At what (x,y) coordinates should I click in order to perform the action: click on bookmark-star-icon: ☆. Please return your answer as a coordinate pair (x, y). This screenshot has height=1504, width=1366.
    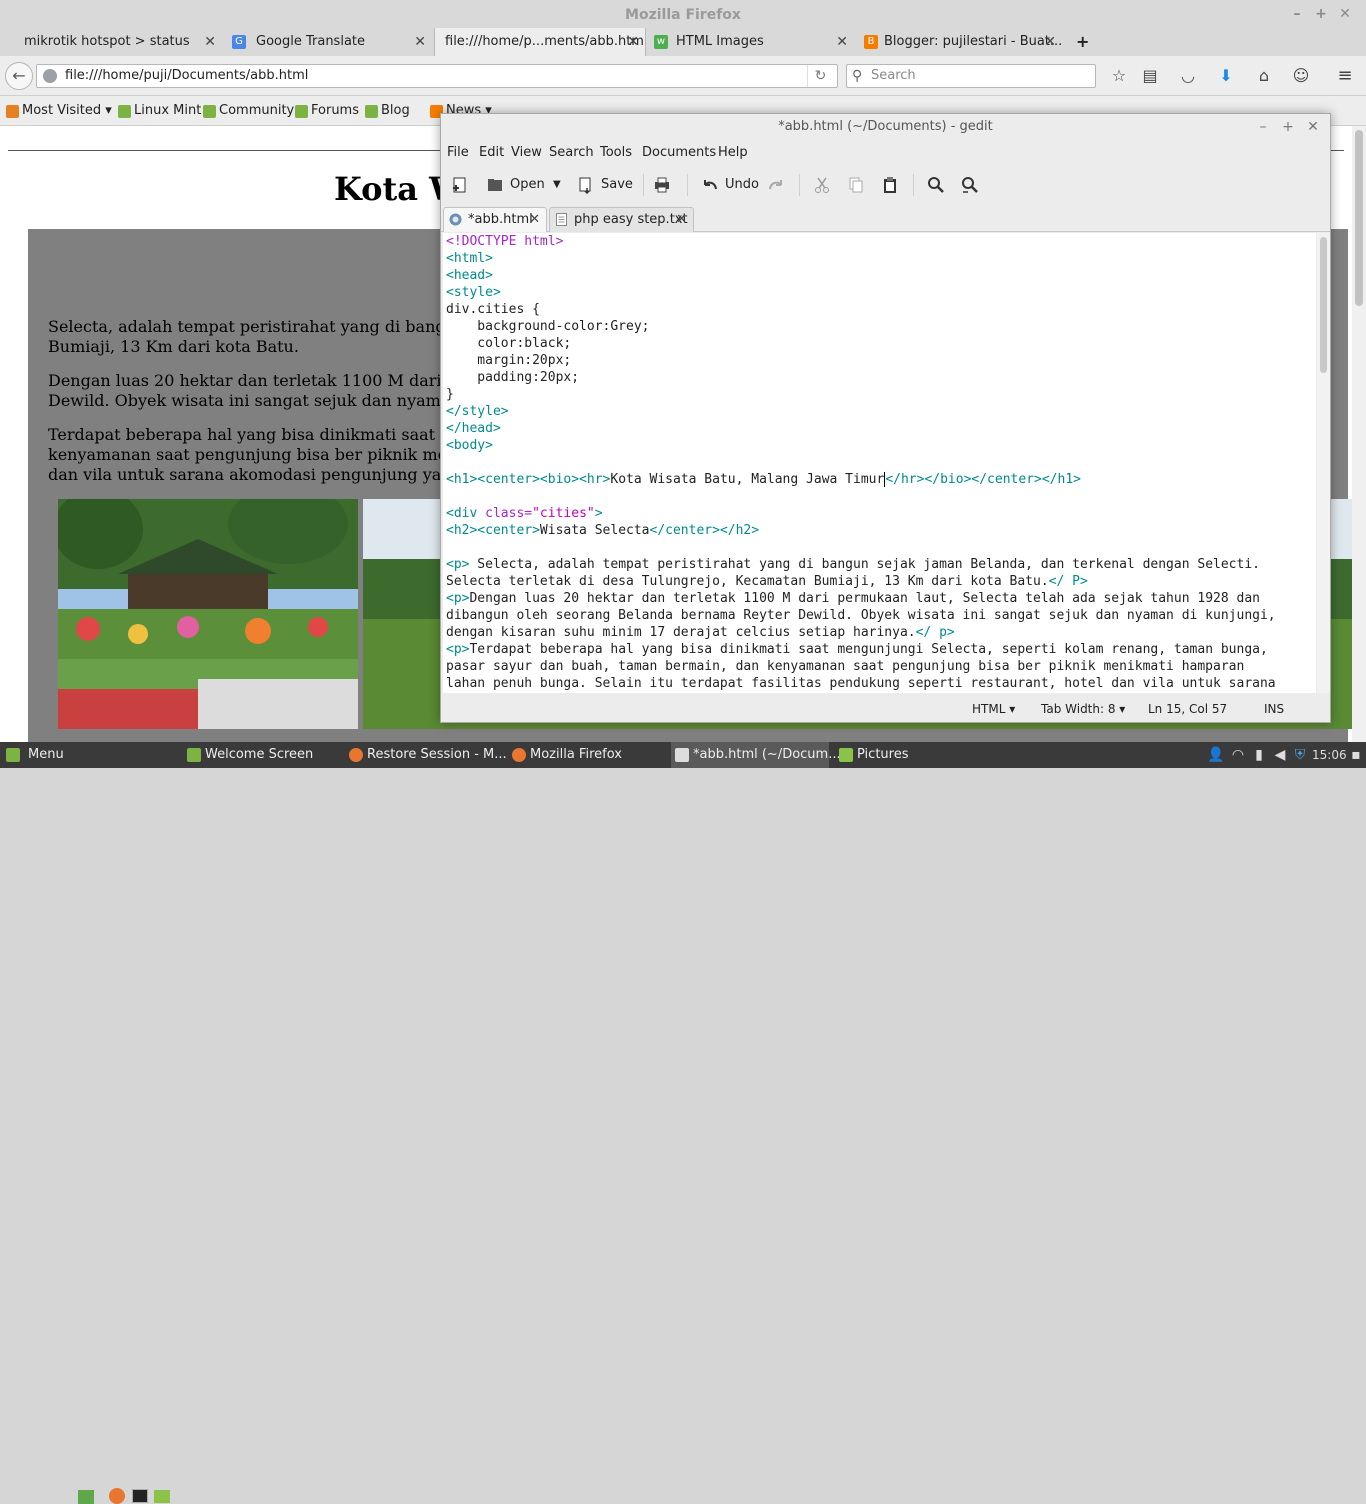
    Looking at the image, I should click on (1119, 76).